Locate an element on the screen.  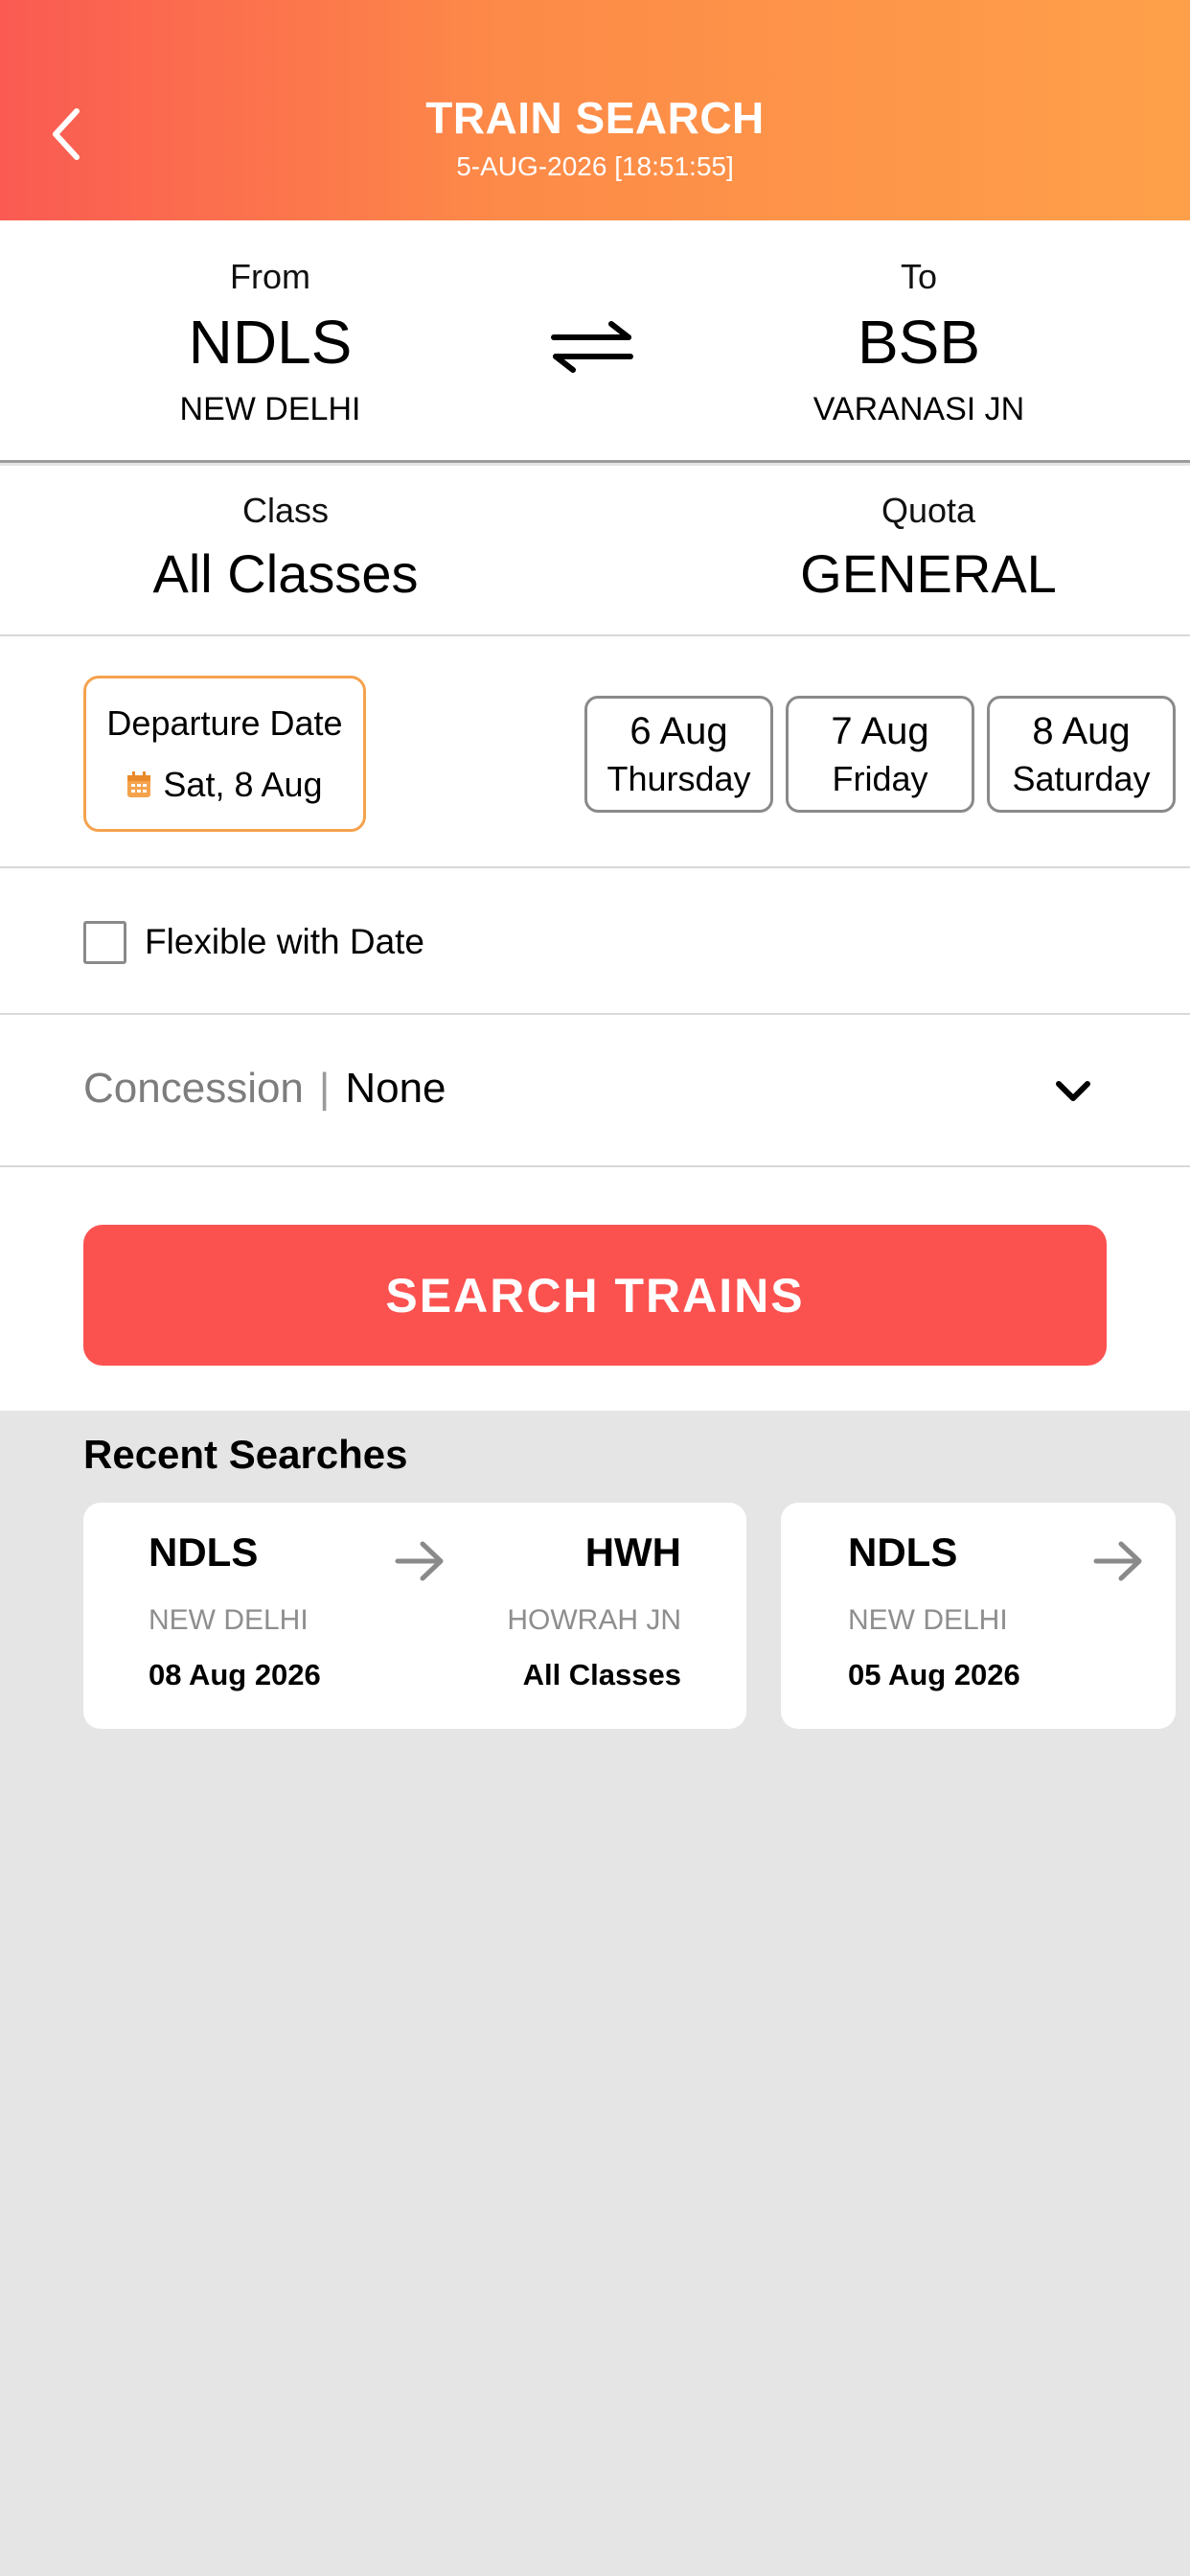
to-station-code: BSB is located at coordinates (919, 342).